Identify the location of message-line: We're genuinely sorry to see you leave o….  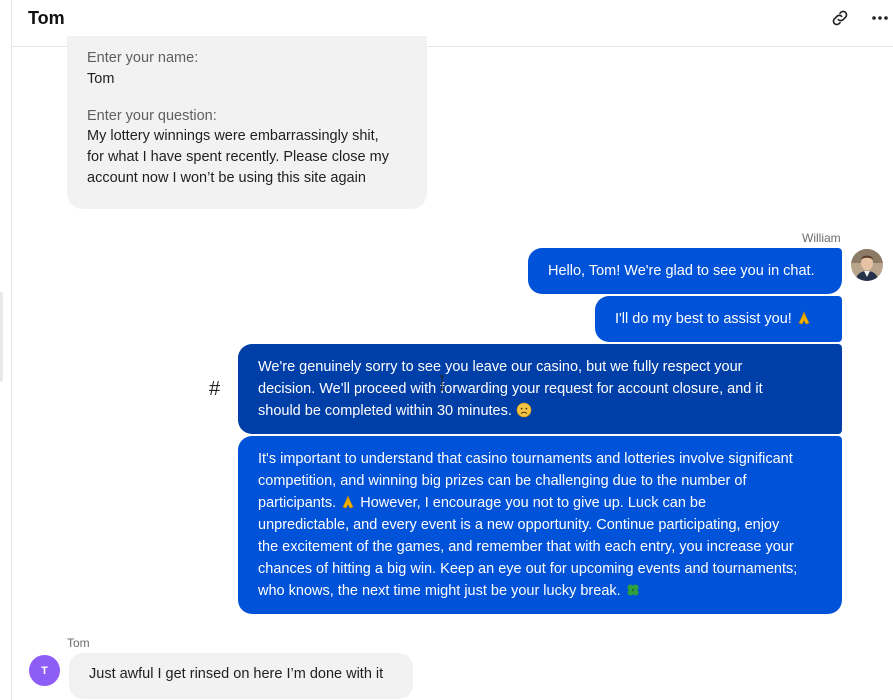
(500, 367).